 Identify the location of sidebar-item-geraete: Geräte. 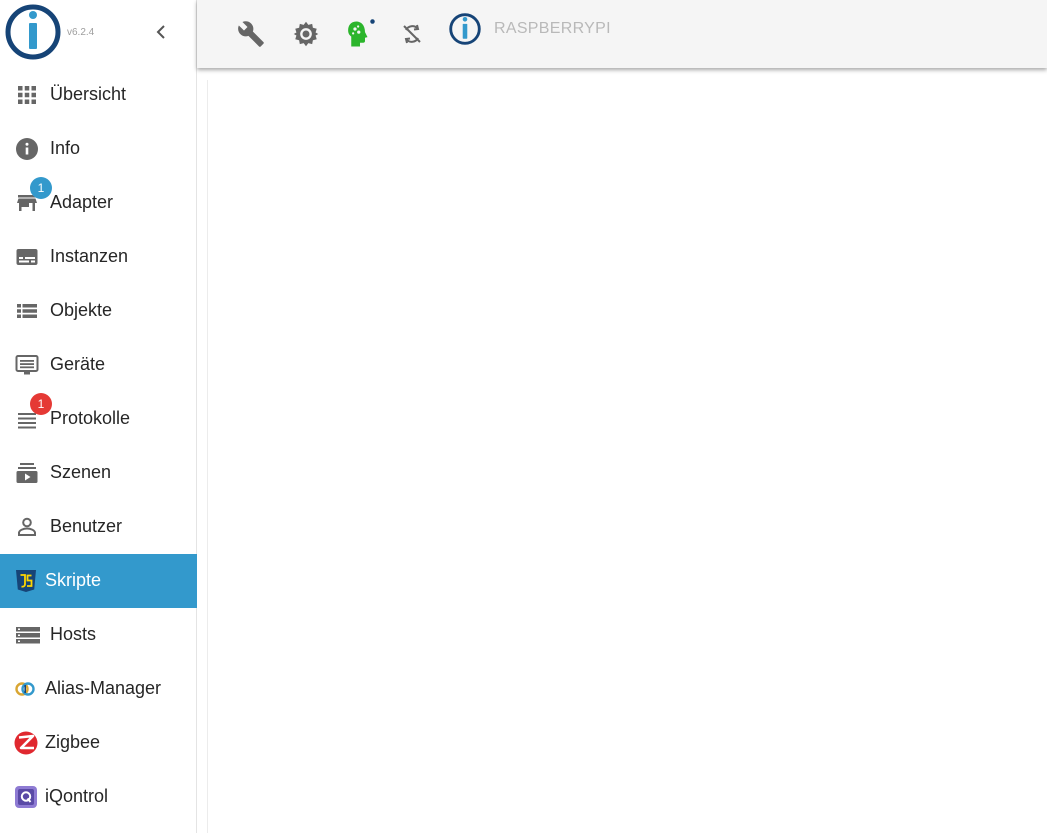
(98, 365).